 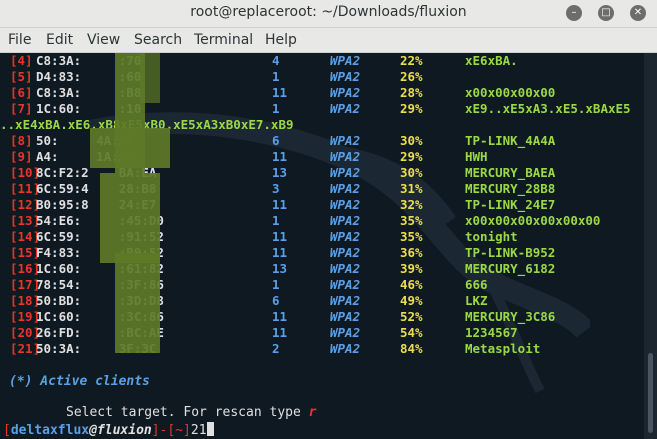 I want to click on network-essid: MERCURY_28B8, so click(x=510, y=188).